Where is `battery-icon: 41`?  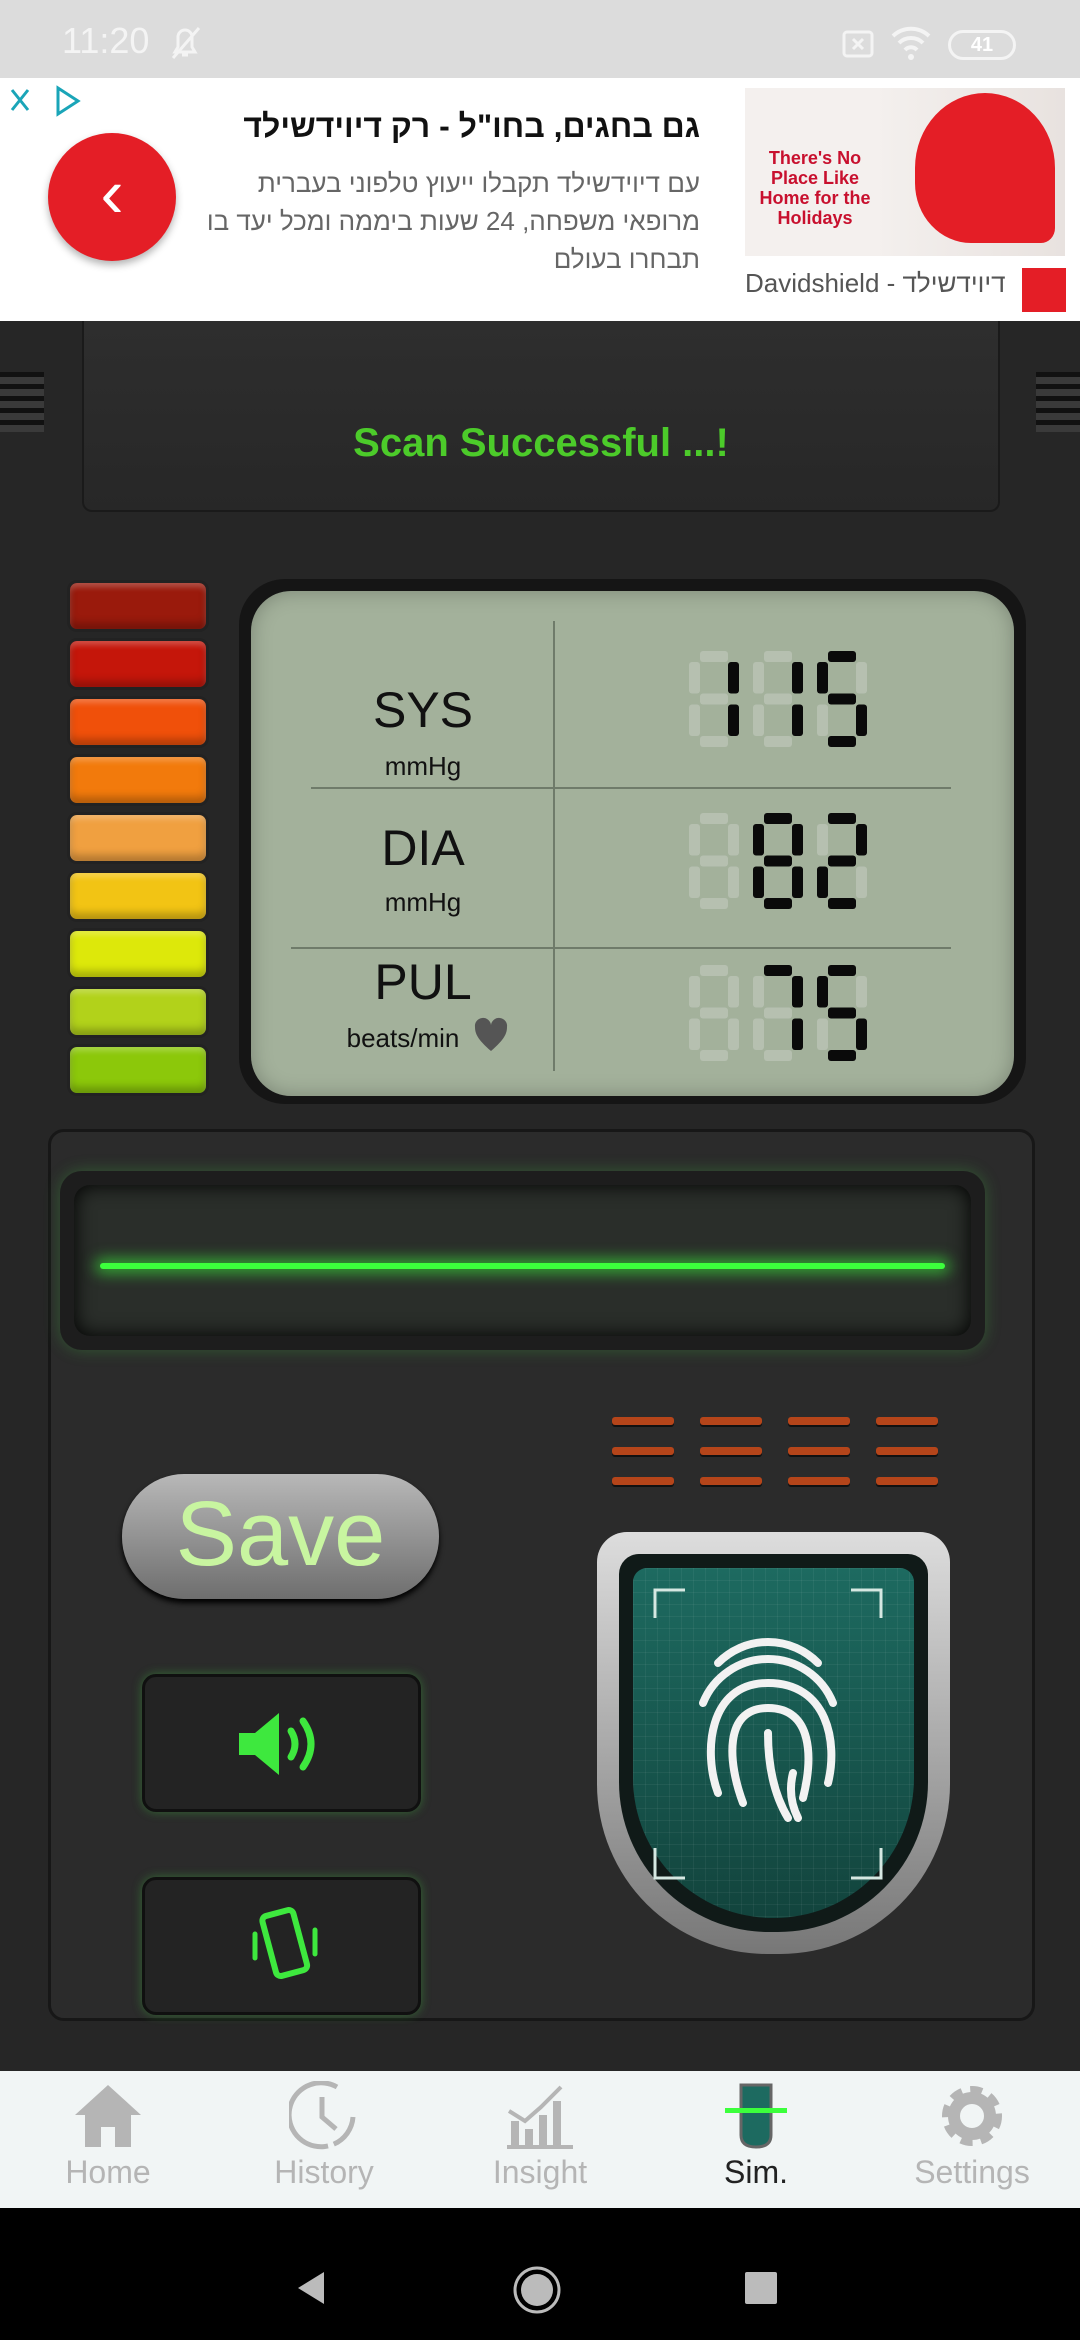
battery-icon: 41 is located at coordinates (982, 45).